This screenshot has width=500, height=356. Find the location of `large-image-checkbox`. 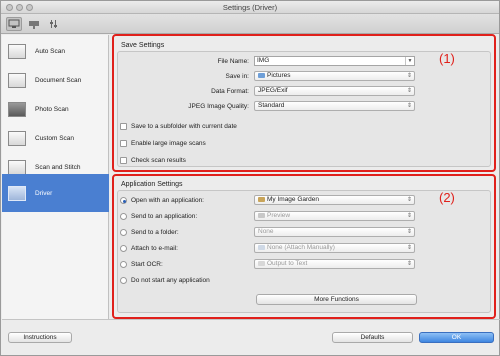

large-image-checkbox is located at coordinates (123, 143).